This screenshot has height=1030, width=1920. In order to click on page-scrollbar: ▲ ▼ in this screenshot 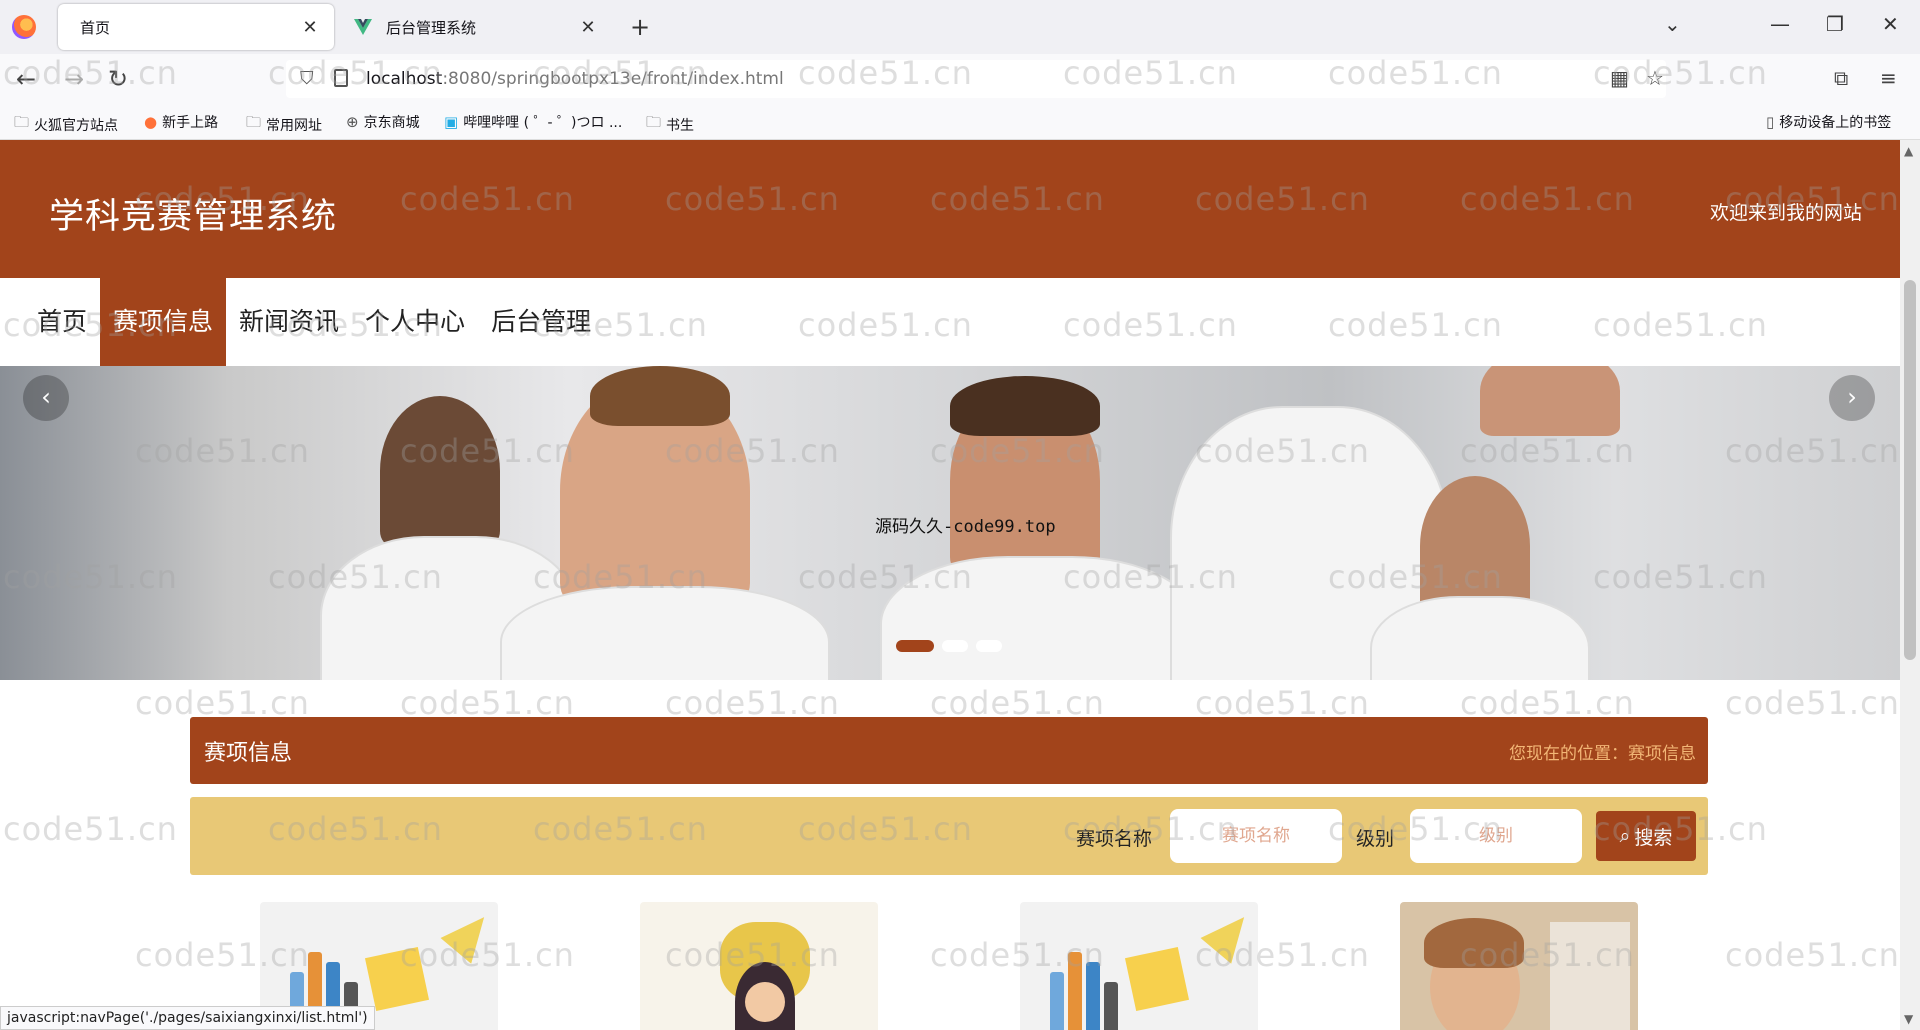, I will do `click(1910, 585)`.